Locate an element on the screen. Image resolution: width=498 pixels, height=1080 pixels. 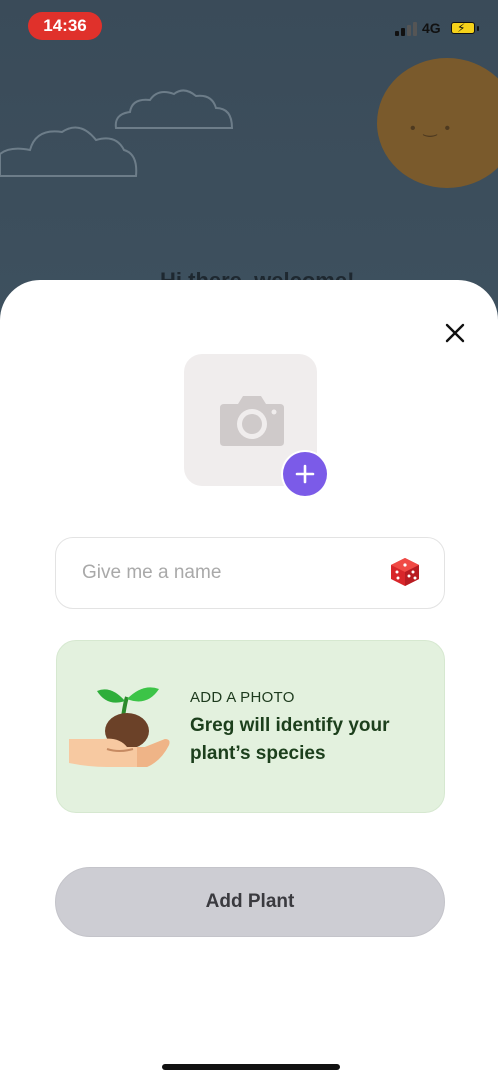
status-time: 14:36 is located at coordinates (65, 26).